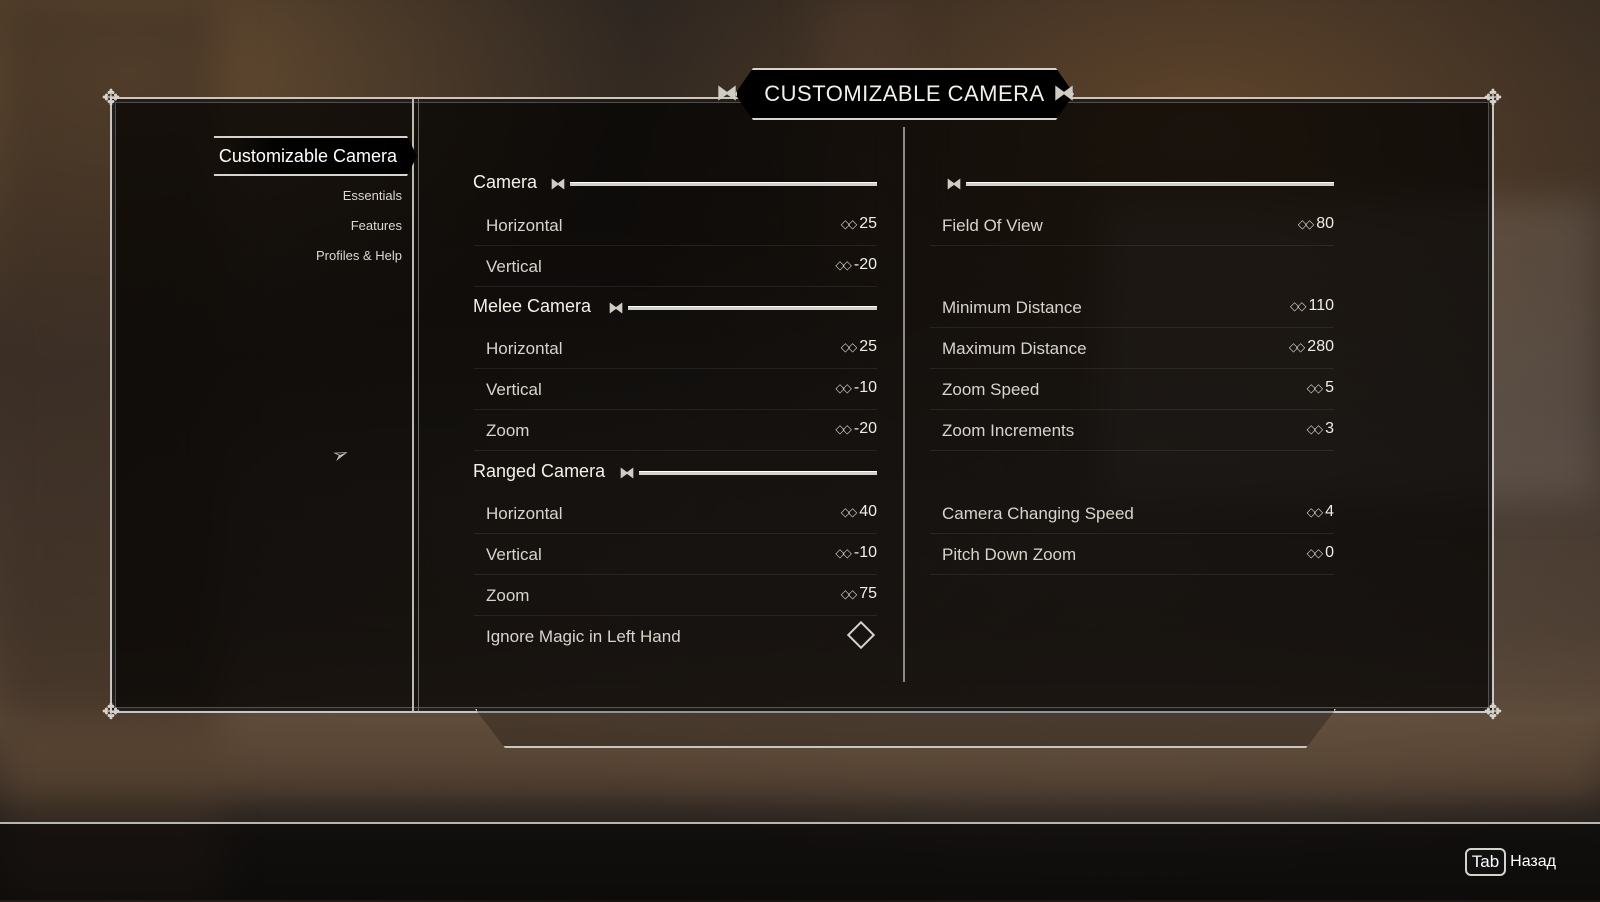 The width and height of the screenshot is (1600, 902). I want to click on setting-row-zoom-increments: Zoom Increments ◇◇ 3, so click(1132, 431).